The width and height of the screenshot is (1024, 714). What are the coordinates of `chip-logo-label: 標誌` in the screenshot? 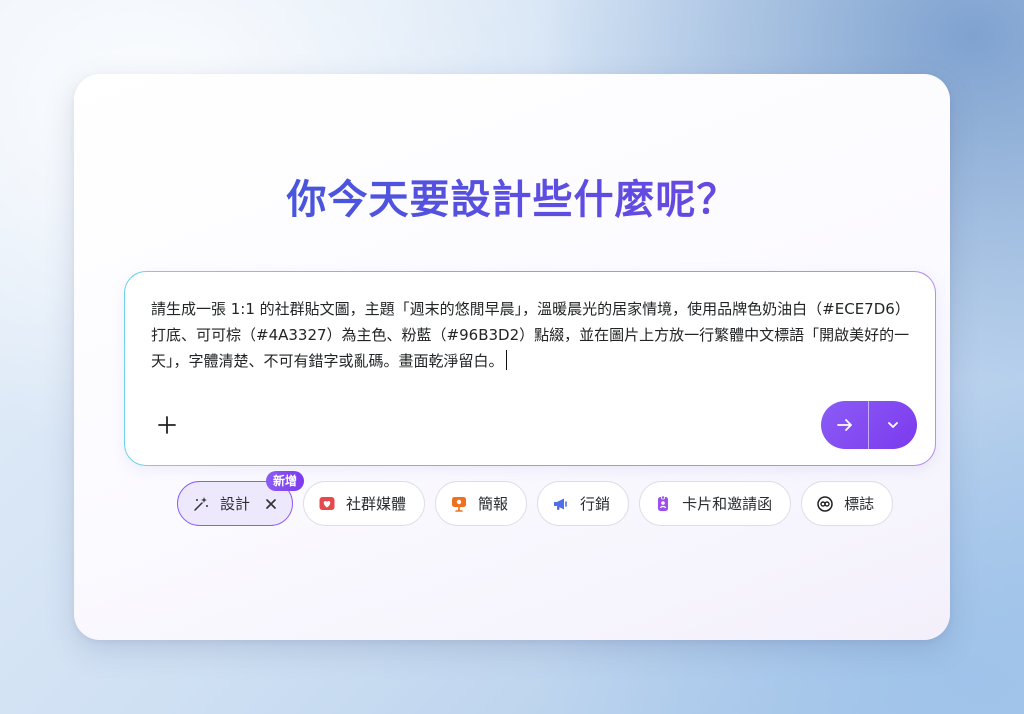 It's located at (859, 504).